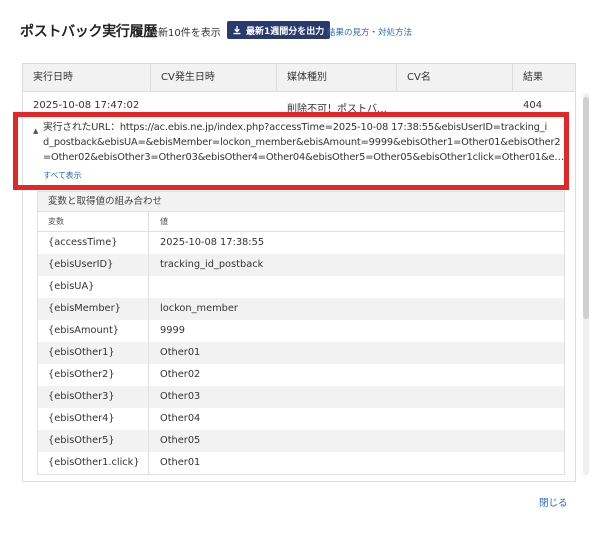  I want to click on export-week-label: 最新1週間分を出力, so click(285, 31).